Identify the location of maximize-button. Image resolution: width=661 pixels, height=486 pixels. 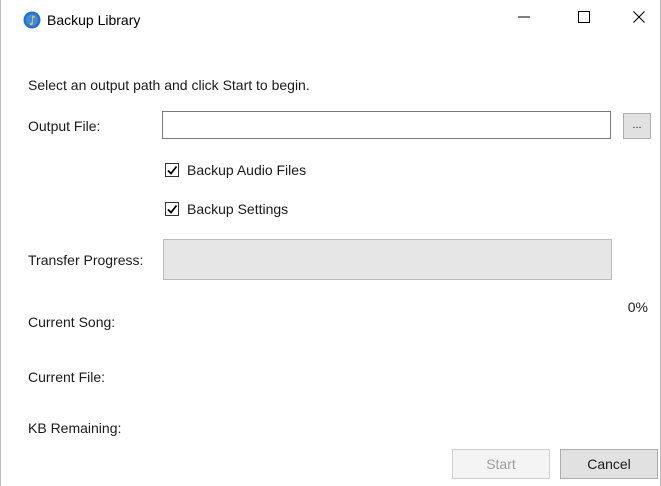
(584, 16).